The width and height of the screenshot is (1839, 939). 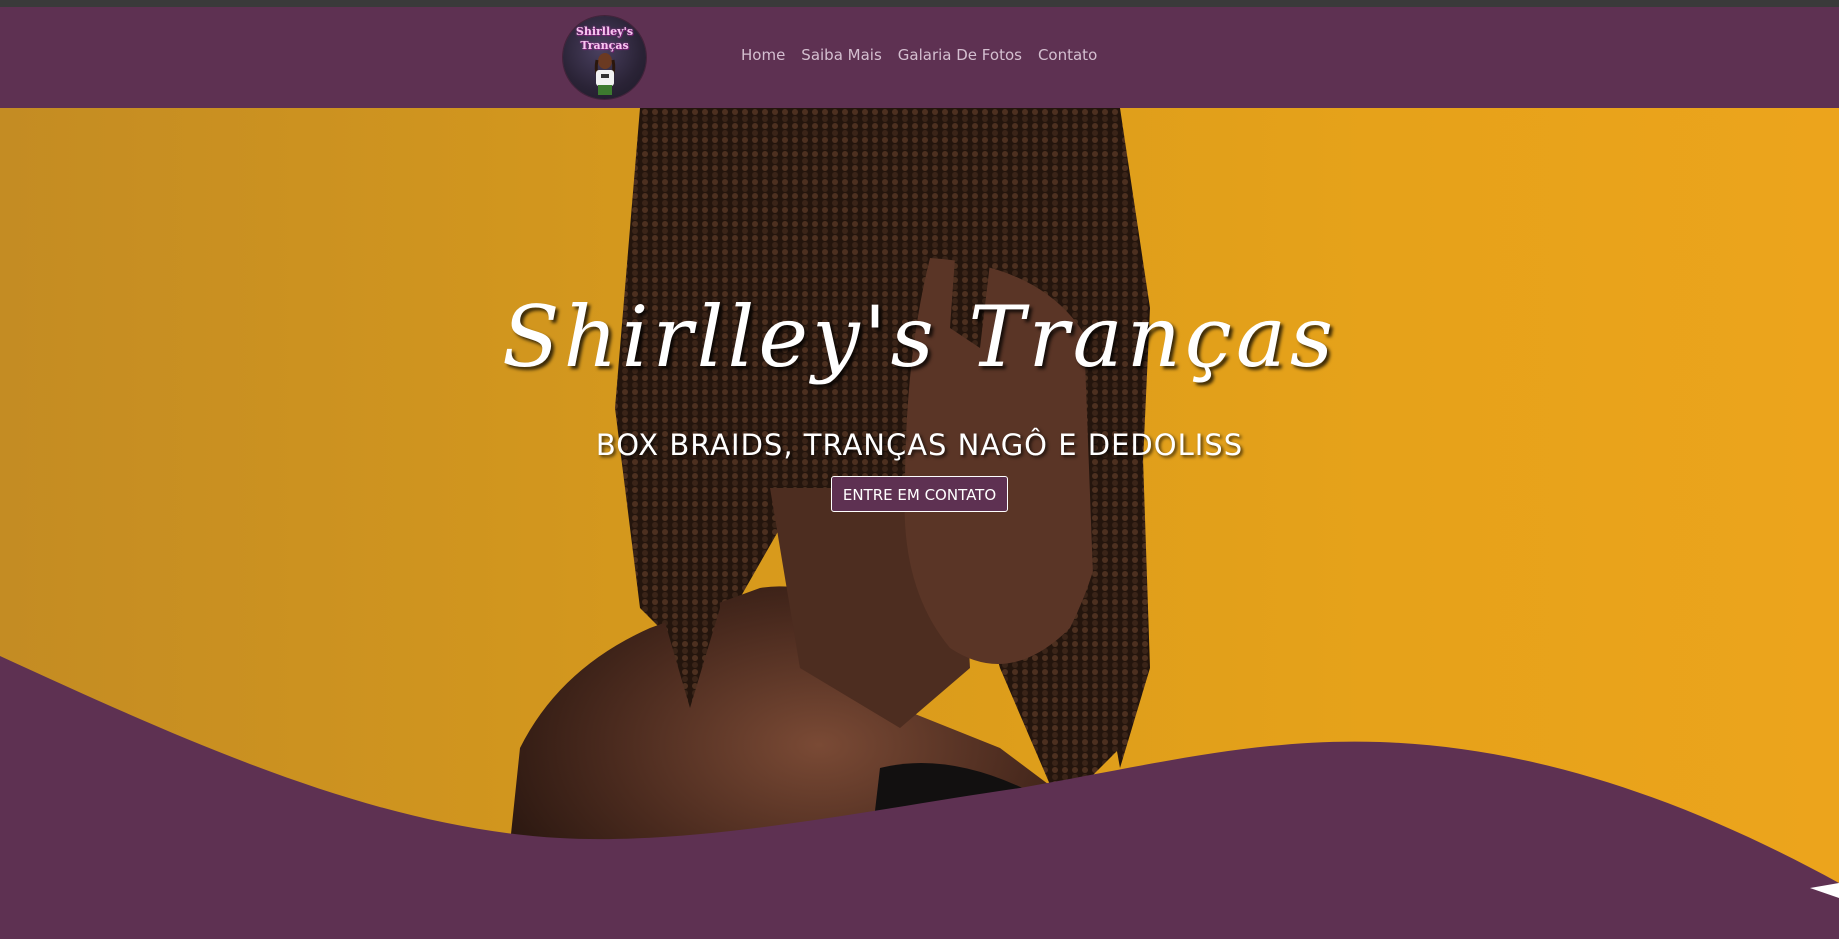 I want to click on logo-line-2: Tranças, so click(x=604, y=45).